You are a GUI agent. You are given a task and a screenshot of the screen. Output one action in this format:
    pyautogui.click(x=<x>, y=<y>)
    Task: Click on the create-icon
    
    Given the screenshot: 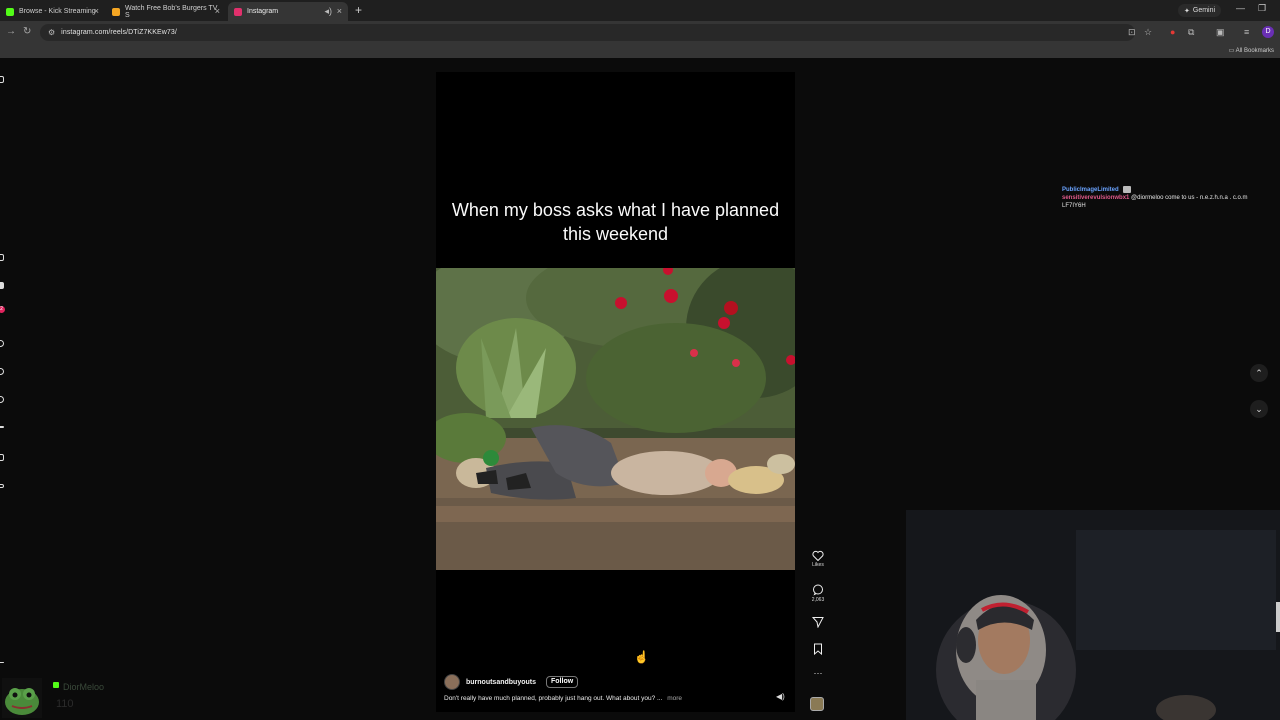 What is the action you would take?
    pyautogui.click(x=2, y=457)
    